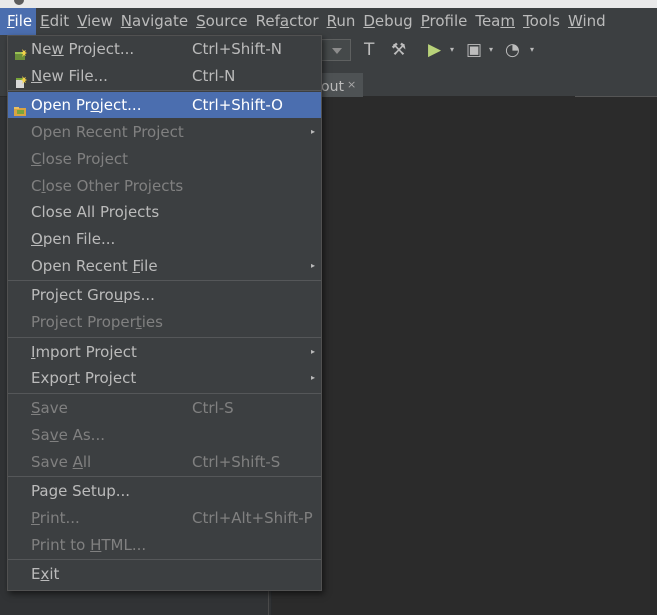  What do you see at coordinates (444, 21) in the screenshot?
I see `menu-profile: Profile` at bounding box center [444, 21].